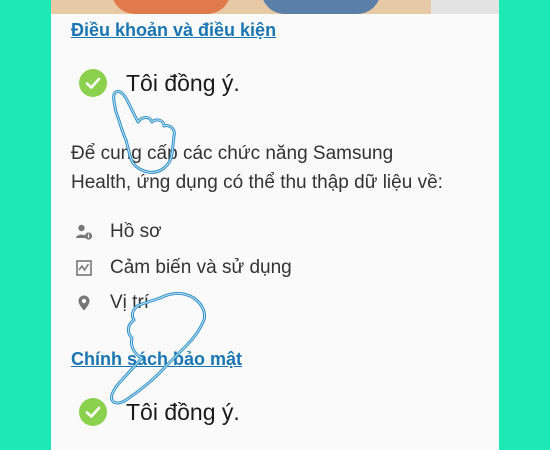 This screenshot has width=550, height=450. I want to click on permission-item-sensor: Cảm biến và sử dụng, so click(183, 268).